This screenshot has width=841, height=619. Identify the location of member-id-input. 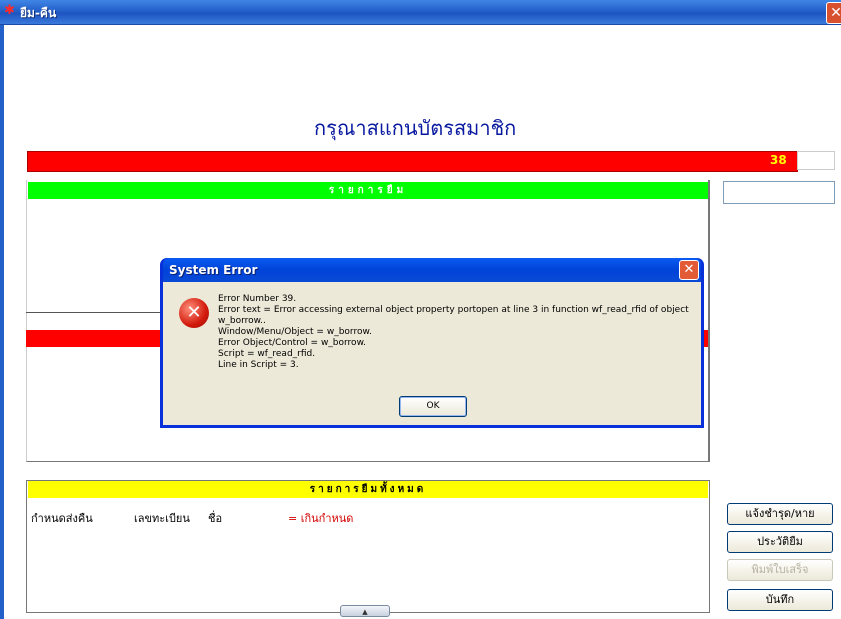
(779, 192).